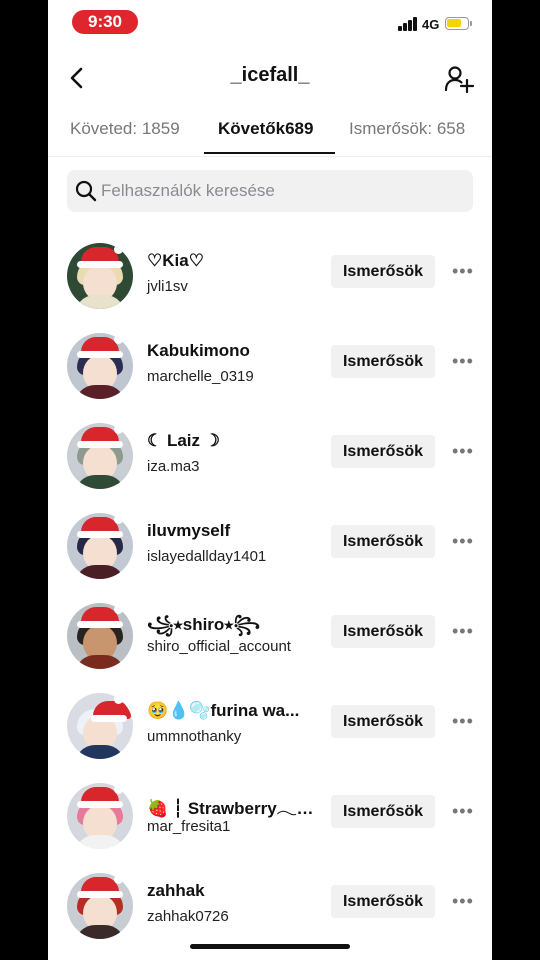 The width and height of the screenshot is (540, 960). What do you see at coordinates (281, 191) in the screenshot?
I see `search-input` at bounding box center [281, 191].